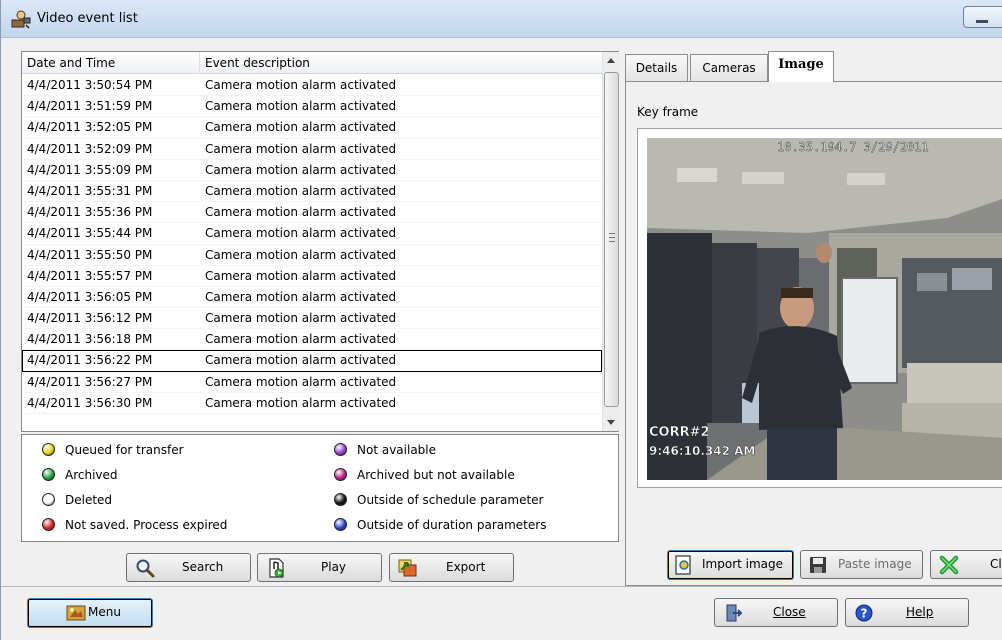  Describe the element at coordinates (683, 565) in the screenshot. I see `import-icon` at that location.